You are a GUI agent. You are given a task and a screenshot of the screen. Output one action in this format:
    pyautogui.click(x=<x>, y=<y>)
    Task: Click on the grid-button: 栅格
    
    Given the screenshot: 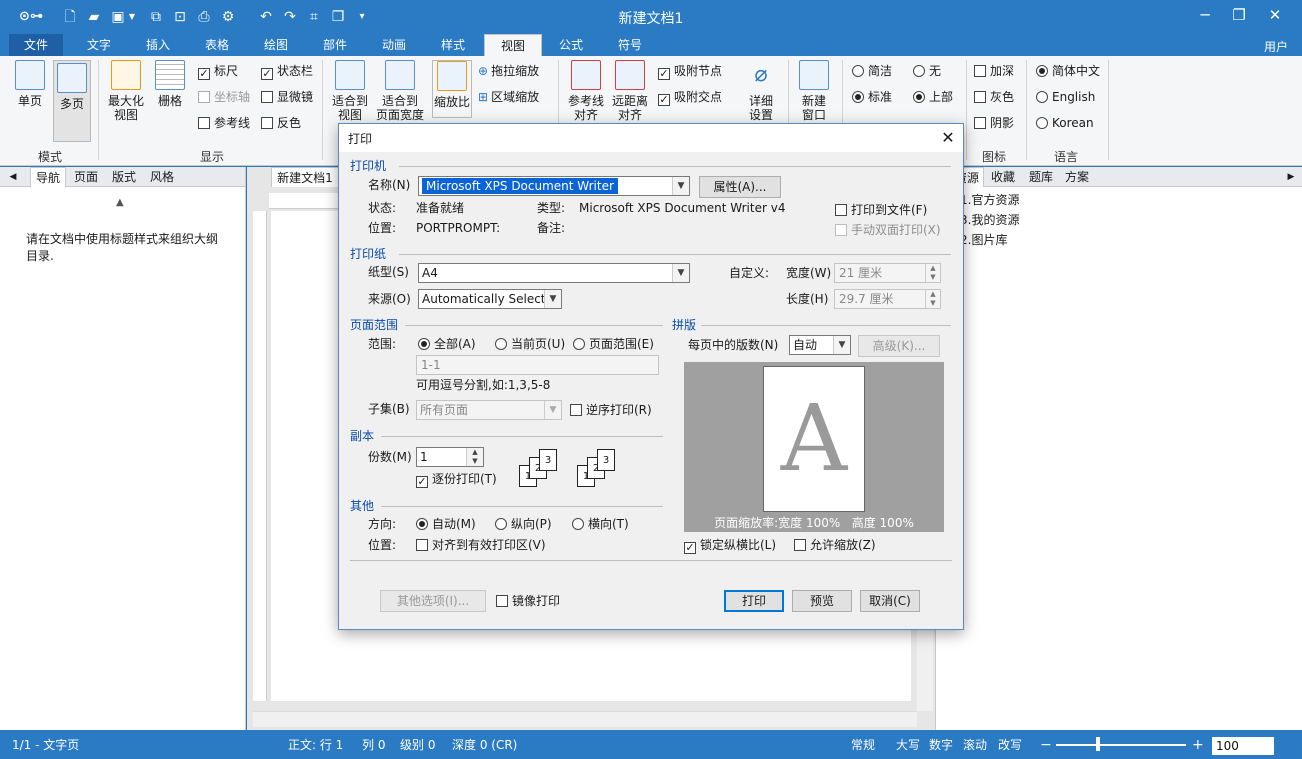 What is the action you would take?
    pyautogui.click(x=170, y=84)
    